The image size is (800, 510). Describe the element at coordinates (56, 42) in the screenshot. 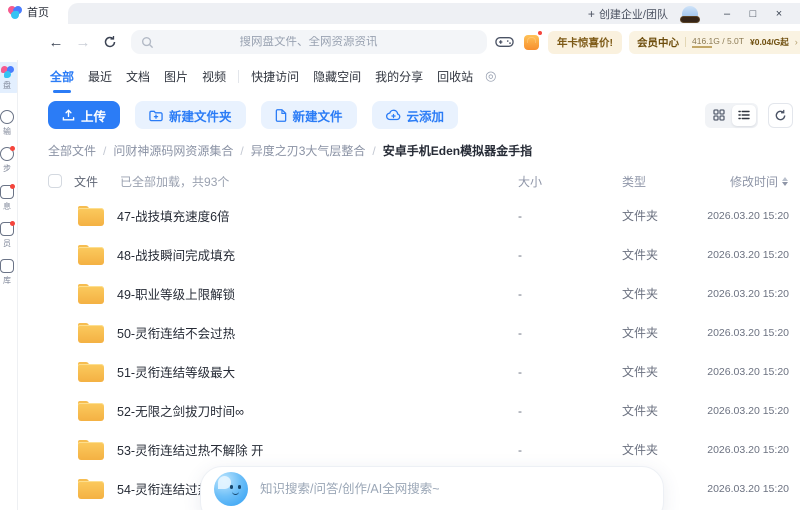

I see `back-icon: ←` at that location.